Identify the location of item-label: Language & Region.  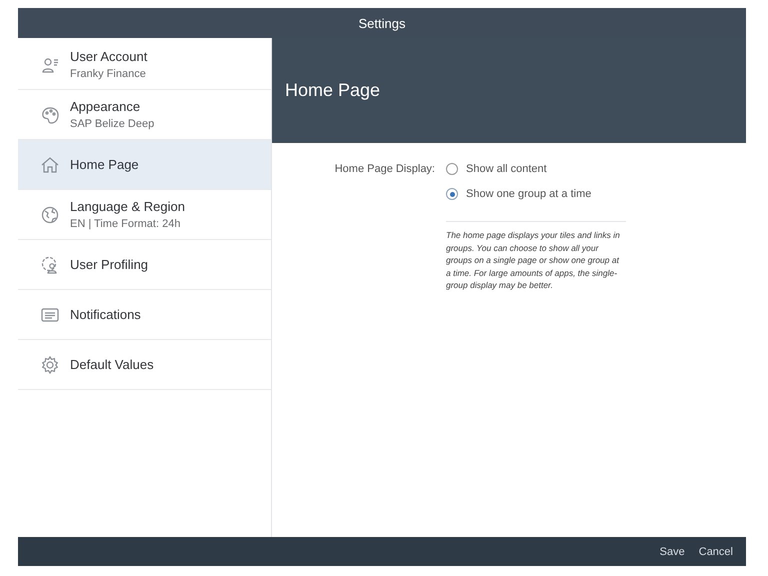
(127, 206).